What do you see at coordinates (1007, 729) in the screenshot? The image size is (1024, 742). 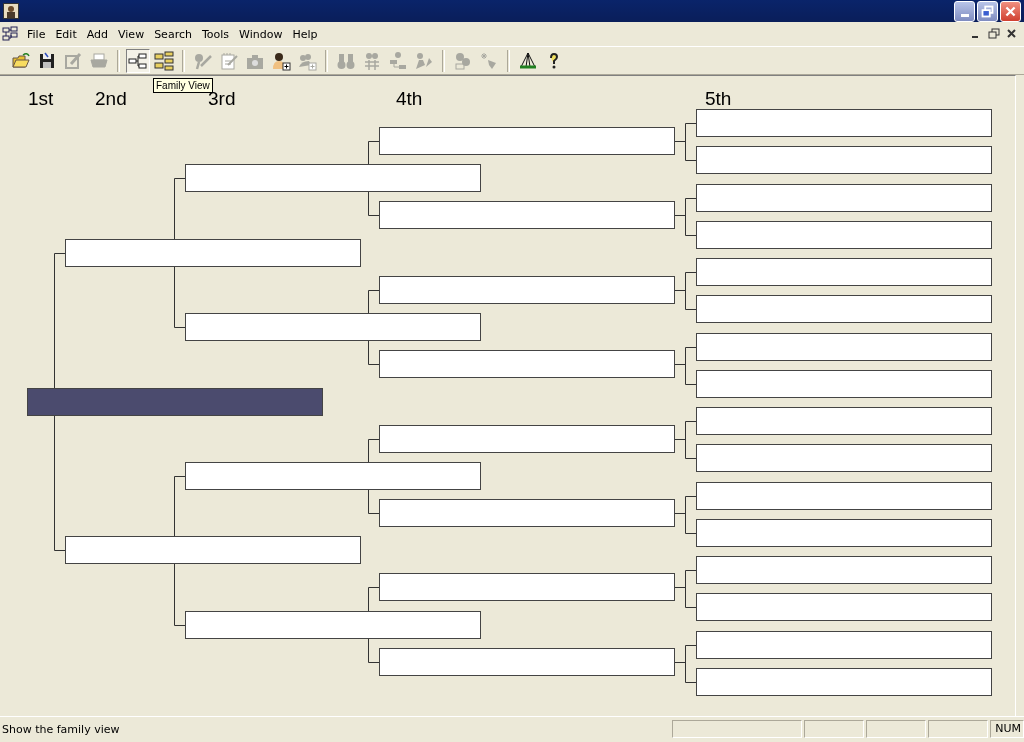 I see `status-indicator: NUM` at bounding box center [1007, 729].